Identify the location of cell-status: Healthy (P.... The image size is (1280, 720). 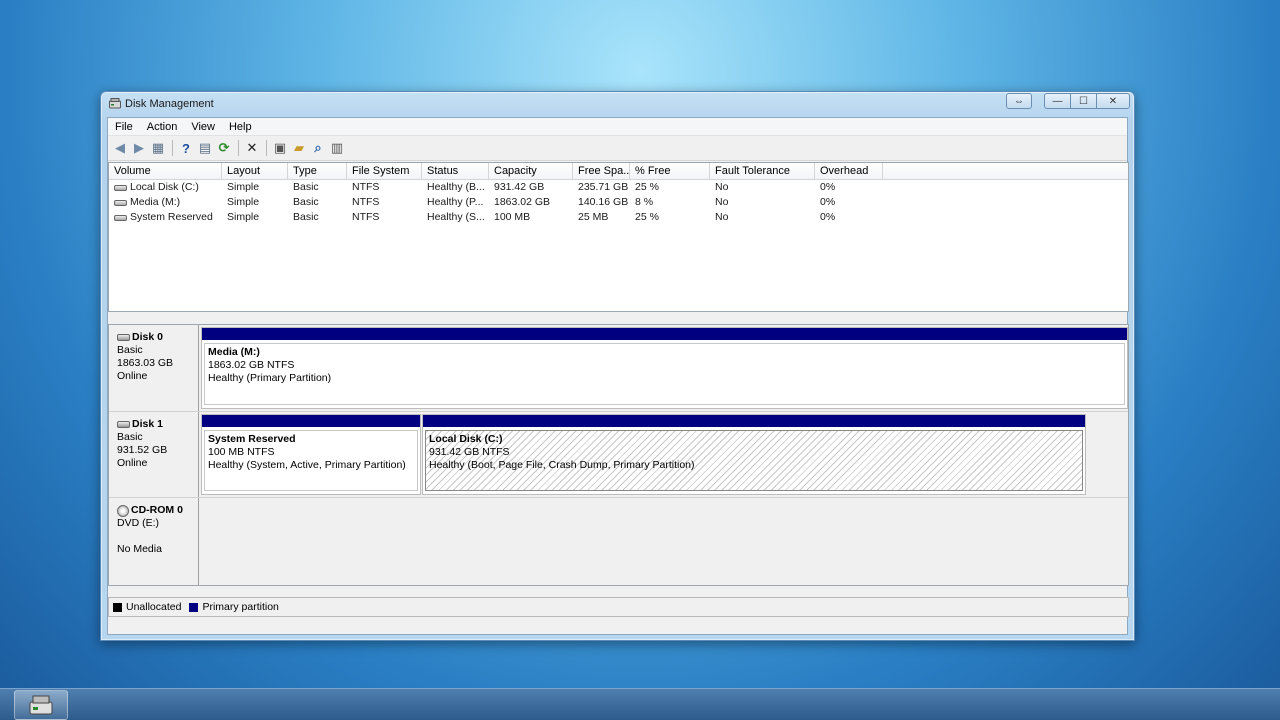
(455, 202).